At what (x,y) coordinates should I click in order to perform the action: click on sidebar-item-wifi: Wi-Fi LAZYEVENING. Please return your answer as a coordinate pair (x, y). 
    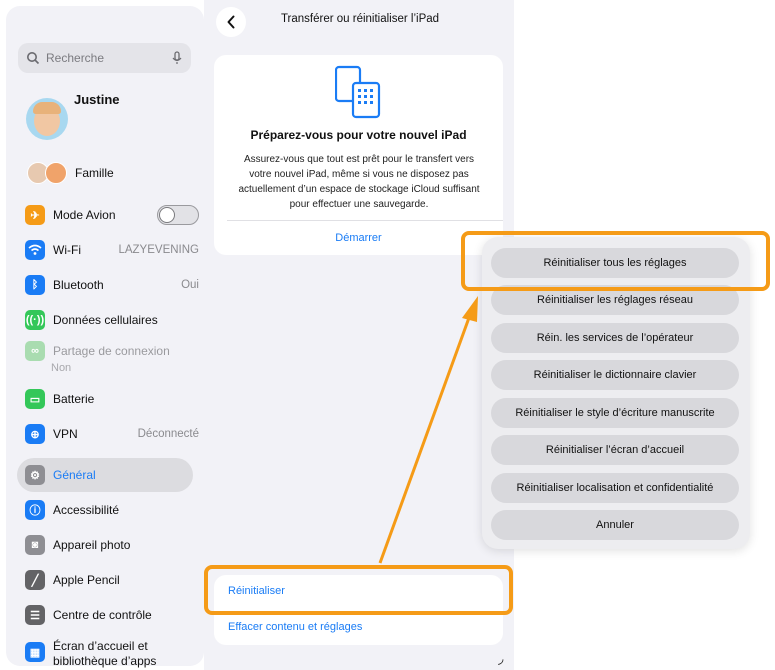
    Looking at the image, I should click on (112, 250).